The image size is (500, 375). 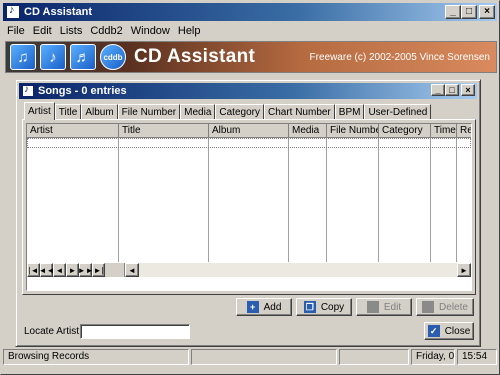 I want to click on minimize-button: _, so click(x=453, y=12).